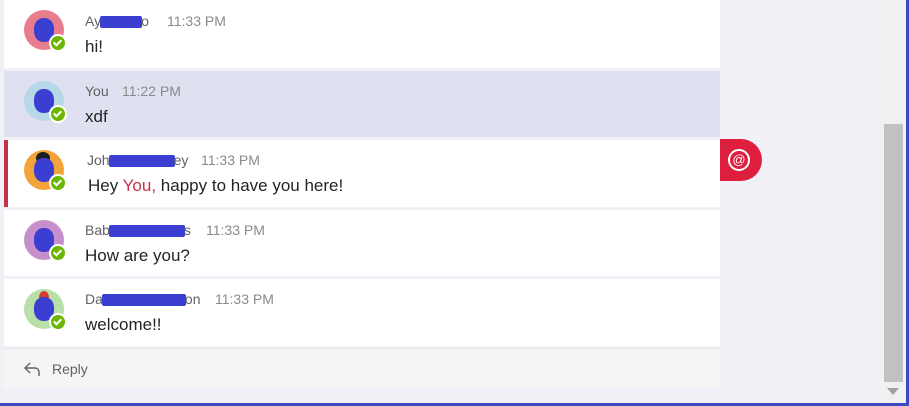  What do you see at coordinates (151, 91) in the screenshot?
I see `timestamp: 11:22 PM` at bounding box center [151, 91].